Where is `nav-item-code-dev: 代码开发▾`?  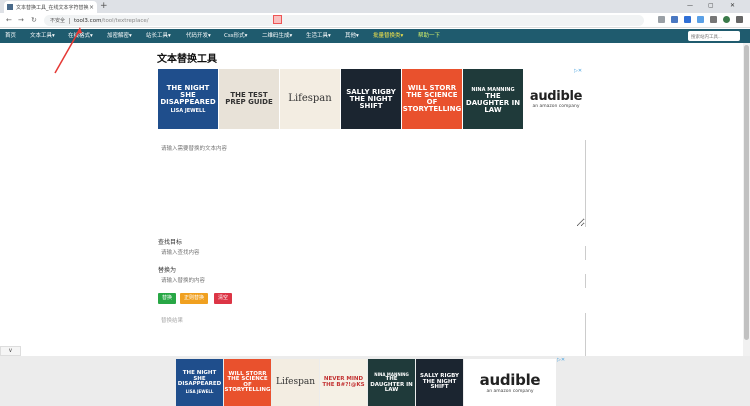
nav-item-code-dev: 代码开发▾ is located at coordinates (198, 36).